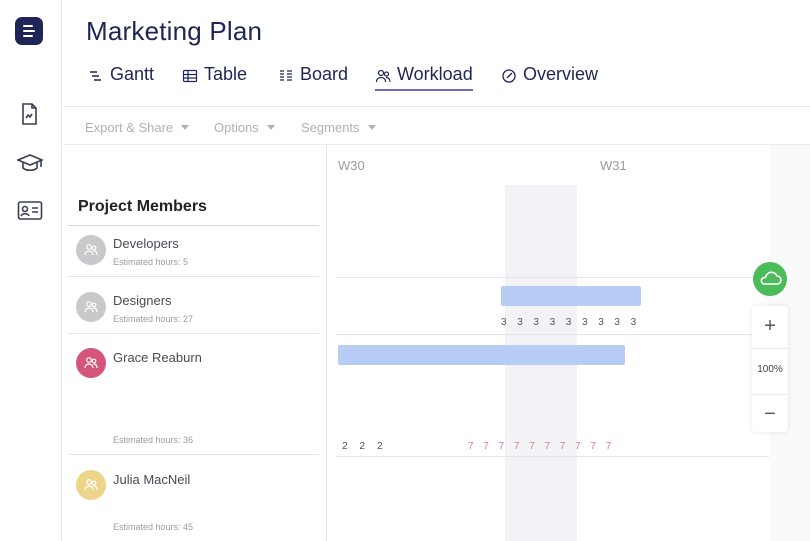  I want to click on gantt-icon, so click(95, 76).